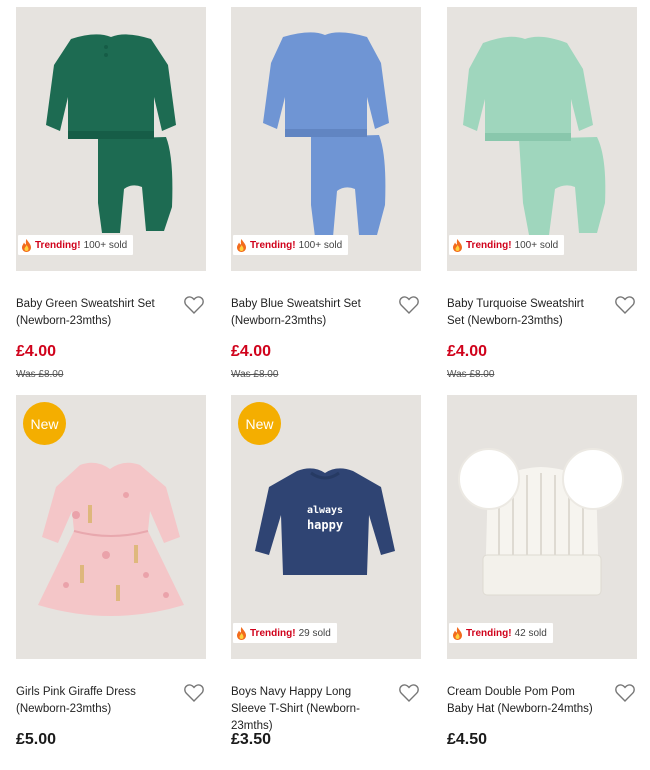 Image resolution: width=650 pixels, height=770 pixels. I want to click on print-line-1: always, so click(325, 510).